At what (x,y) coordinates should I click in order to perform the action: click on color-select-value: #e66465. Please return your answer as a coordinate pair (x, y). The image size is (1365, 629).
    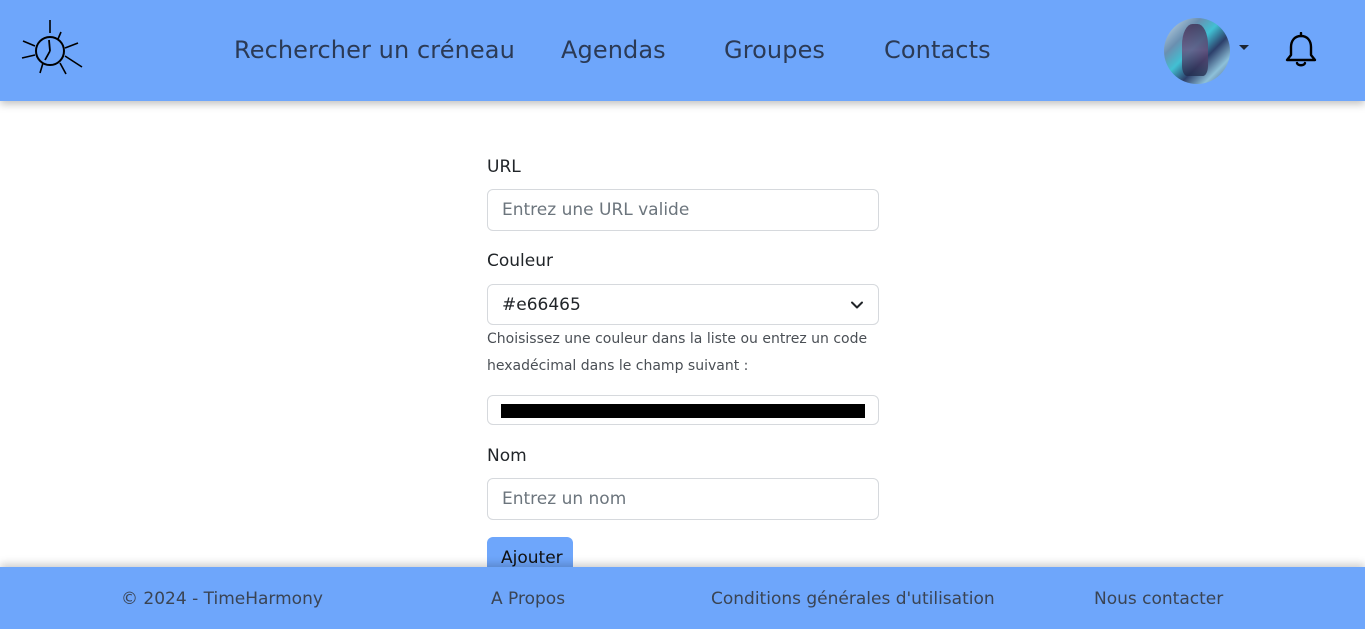
    Looking at the image, I should click on (541, 305).